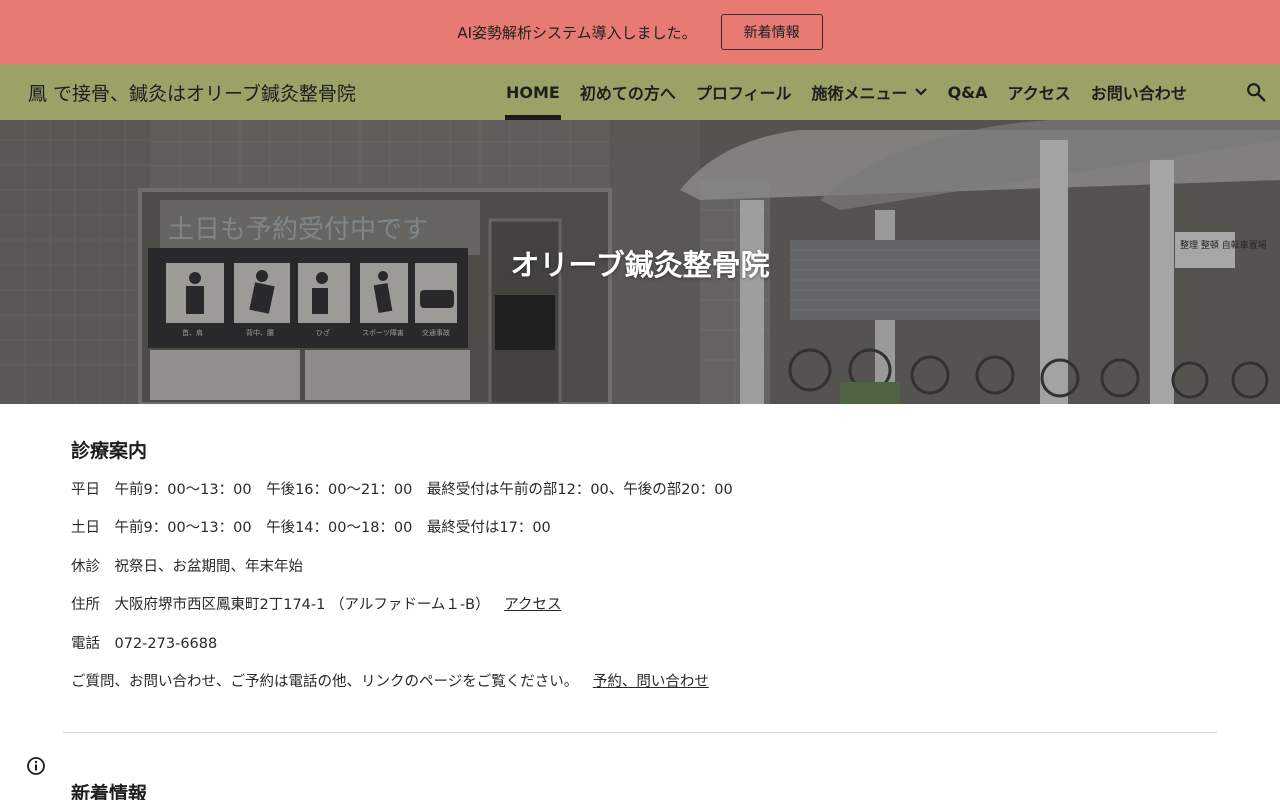 Image resolution: width=1280 pixels, height=800 pixels. What do you see at coordinates (36, 766) in the screenshot?
I see `info-icon` at bounding box center [36, 766].